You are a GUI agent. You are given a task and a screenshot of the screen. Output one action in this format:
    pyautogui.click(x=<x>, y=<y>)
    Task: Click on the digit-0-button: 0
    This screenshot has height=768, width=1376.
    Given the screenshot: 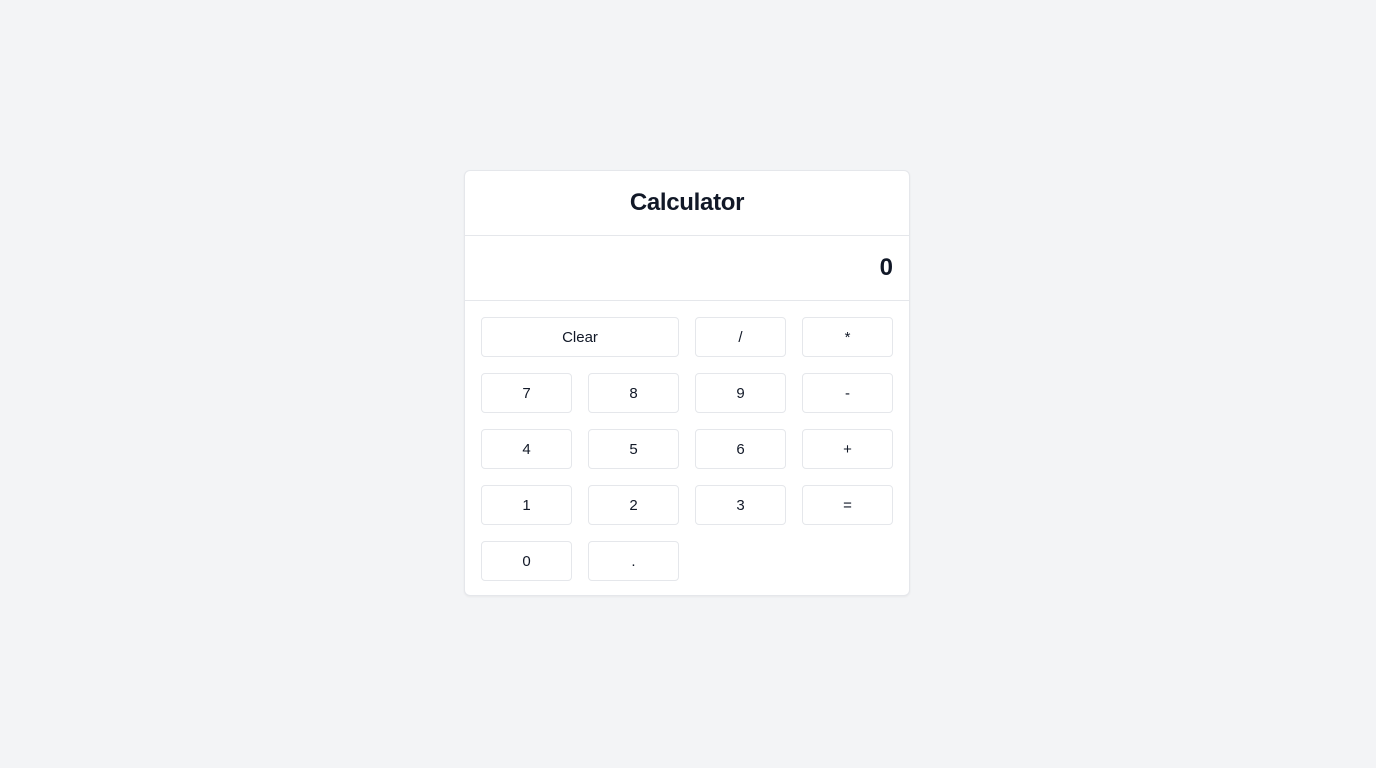 What is the action you would take?
    pyautogui.click(x=526, y=561)
    